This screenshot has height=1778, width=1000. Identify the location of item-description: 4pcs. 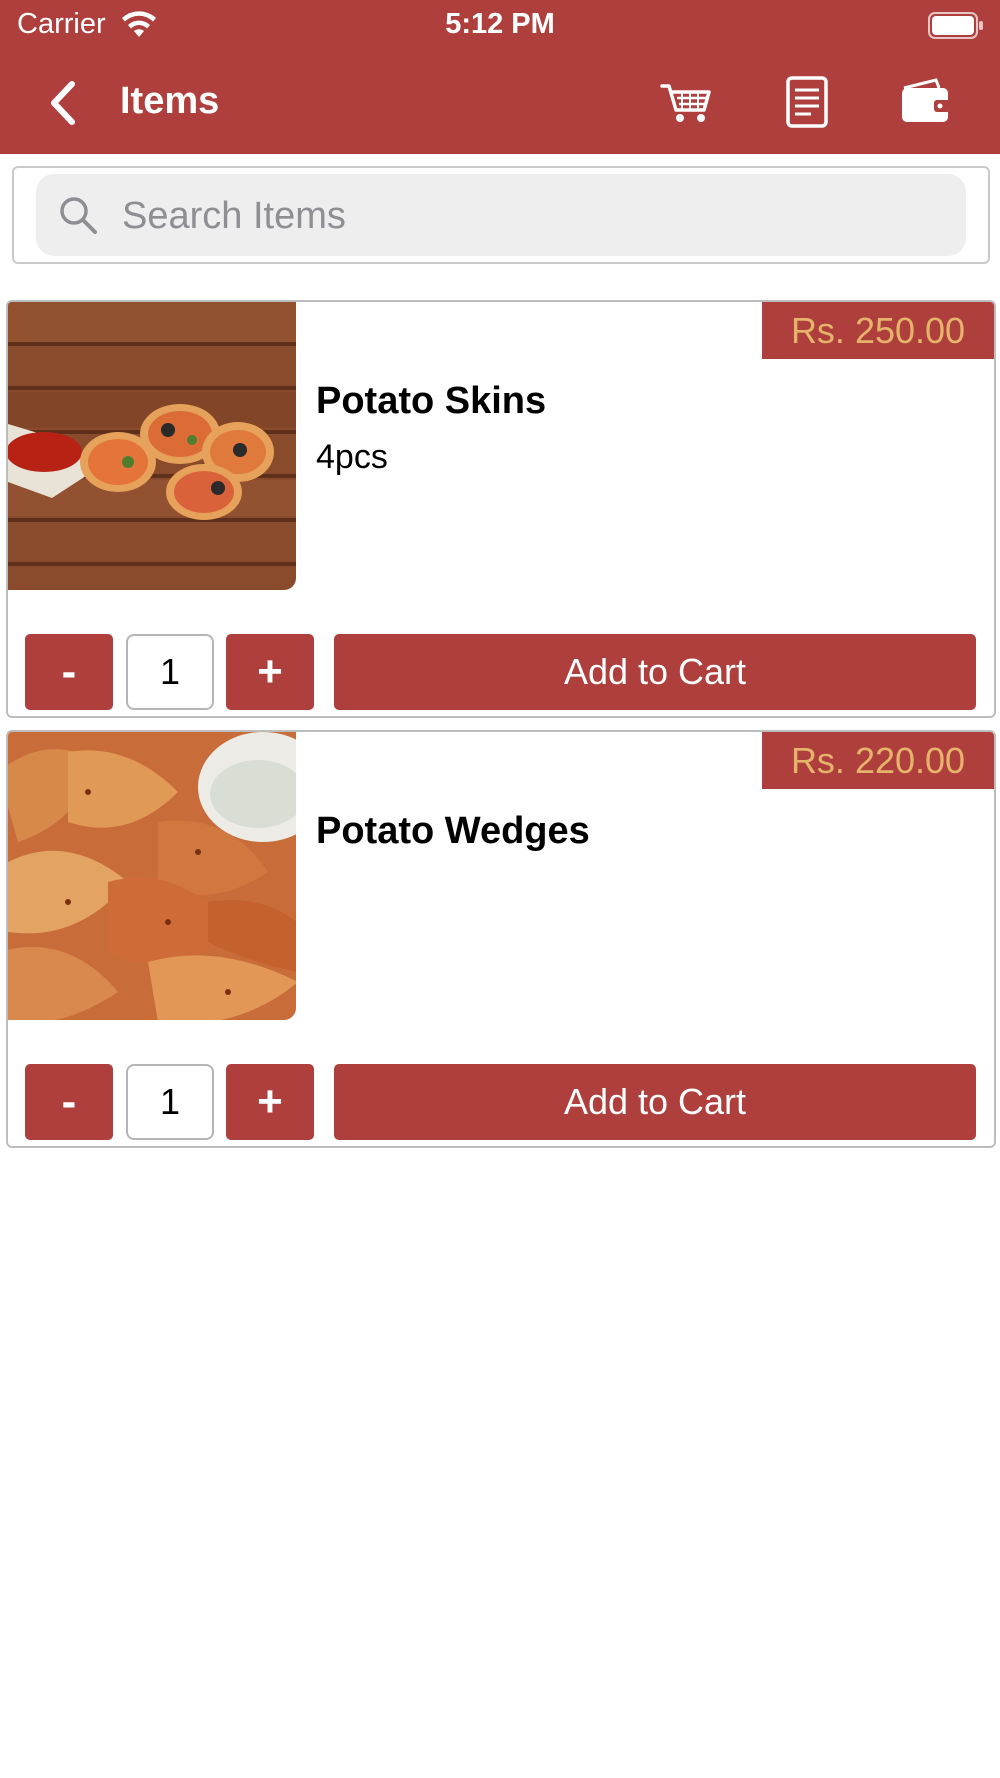
(352, 457).